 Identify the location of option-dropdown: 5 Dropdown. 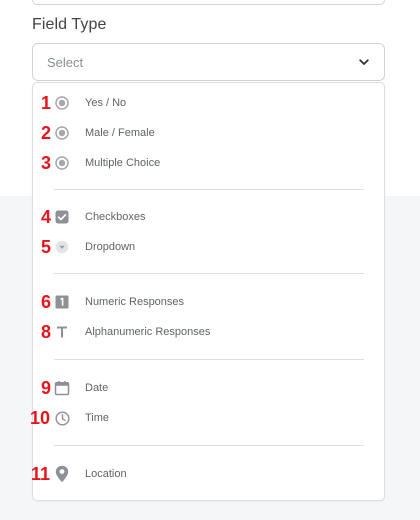
(208, 247).